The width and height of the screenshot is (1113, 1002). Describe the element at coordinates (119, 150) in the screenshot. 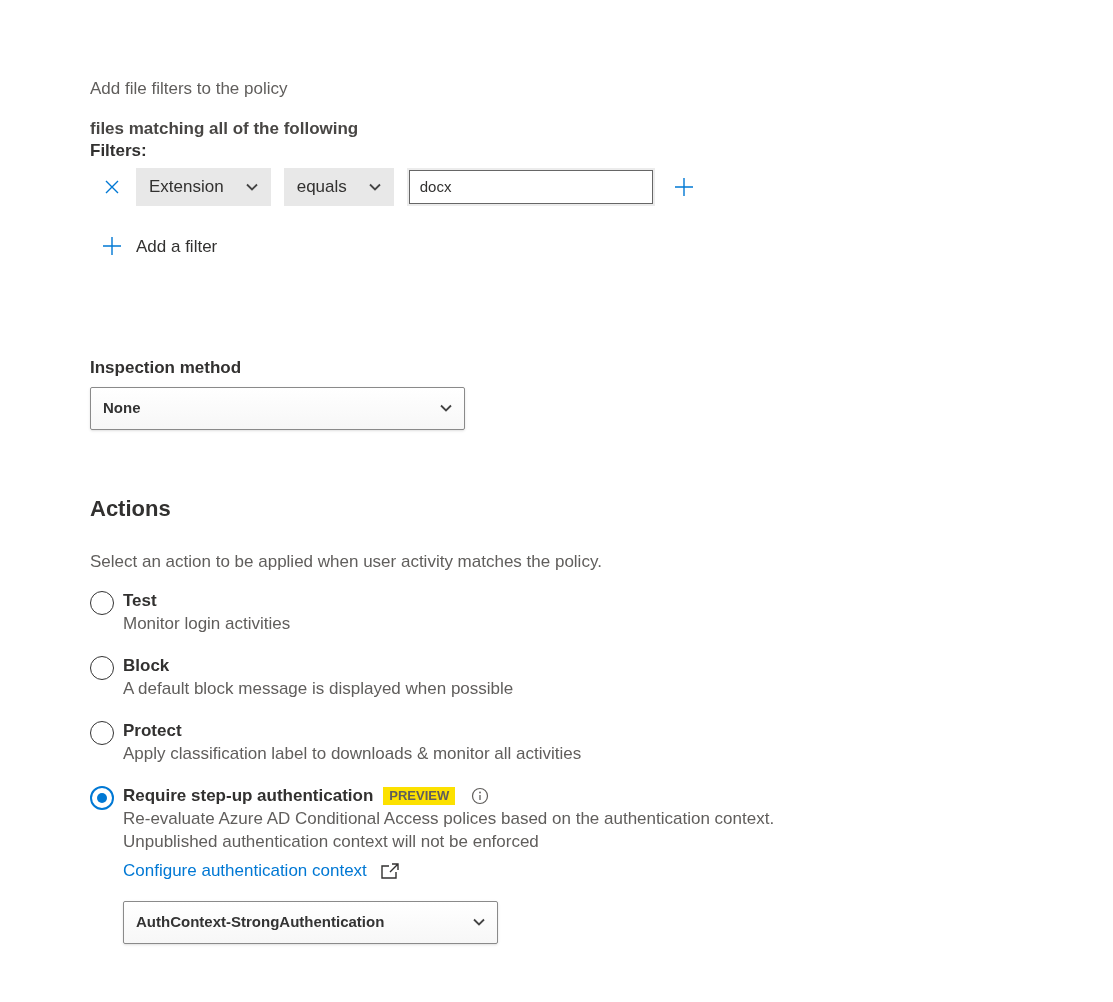

I see `filters-label: Filters:` at that location.